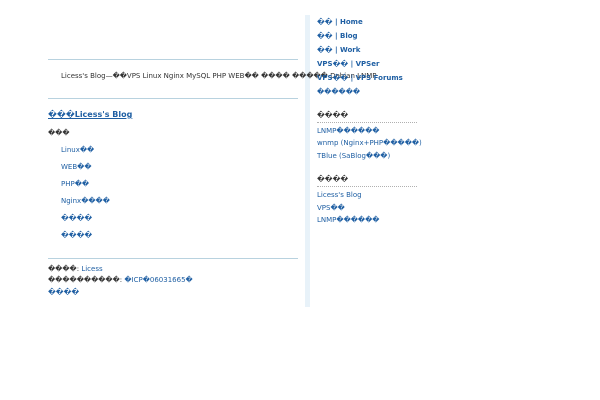 Image resolution: width=600 pixels, height=400 pixels. Describe the element at coordinates (59, 133) in the screenshot. I see `categories-heading: ���` at that location.